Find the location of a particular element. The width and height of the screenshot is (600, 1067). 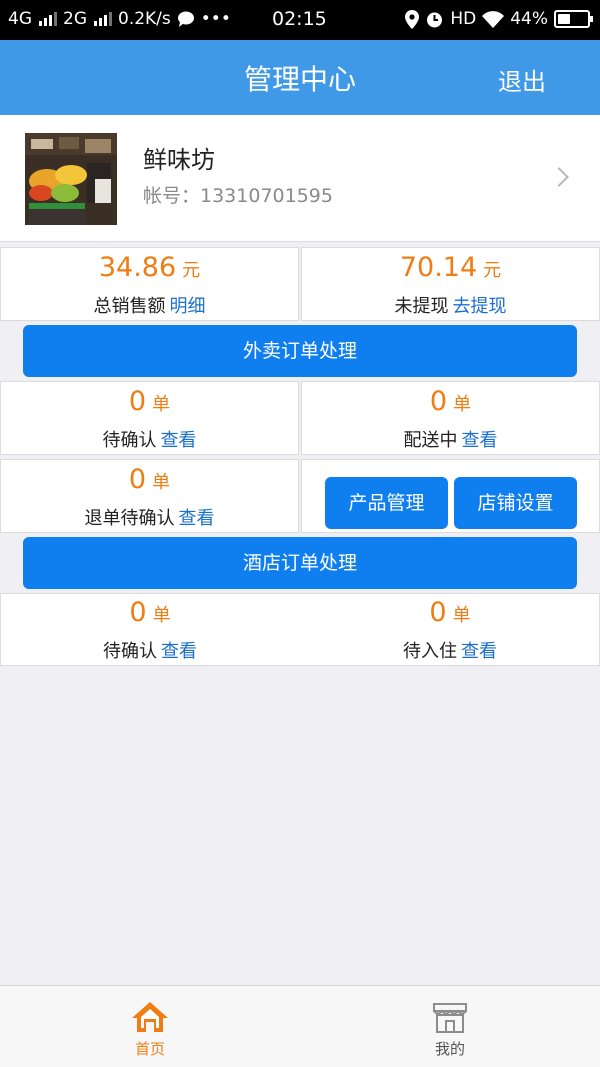

hotel-pending-checkin-label: 待入住 is located at coordinates (430, 651).